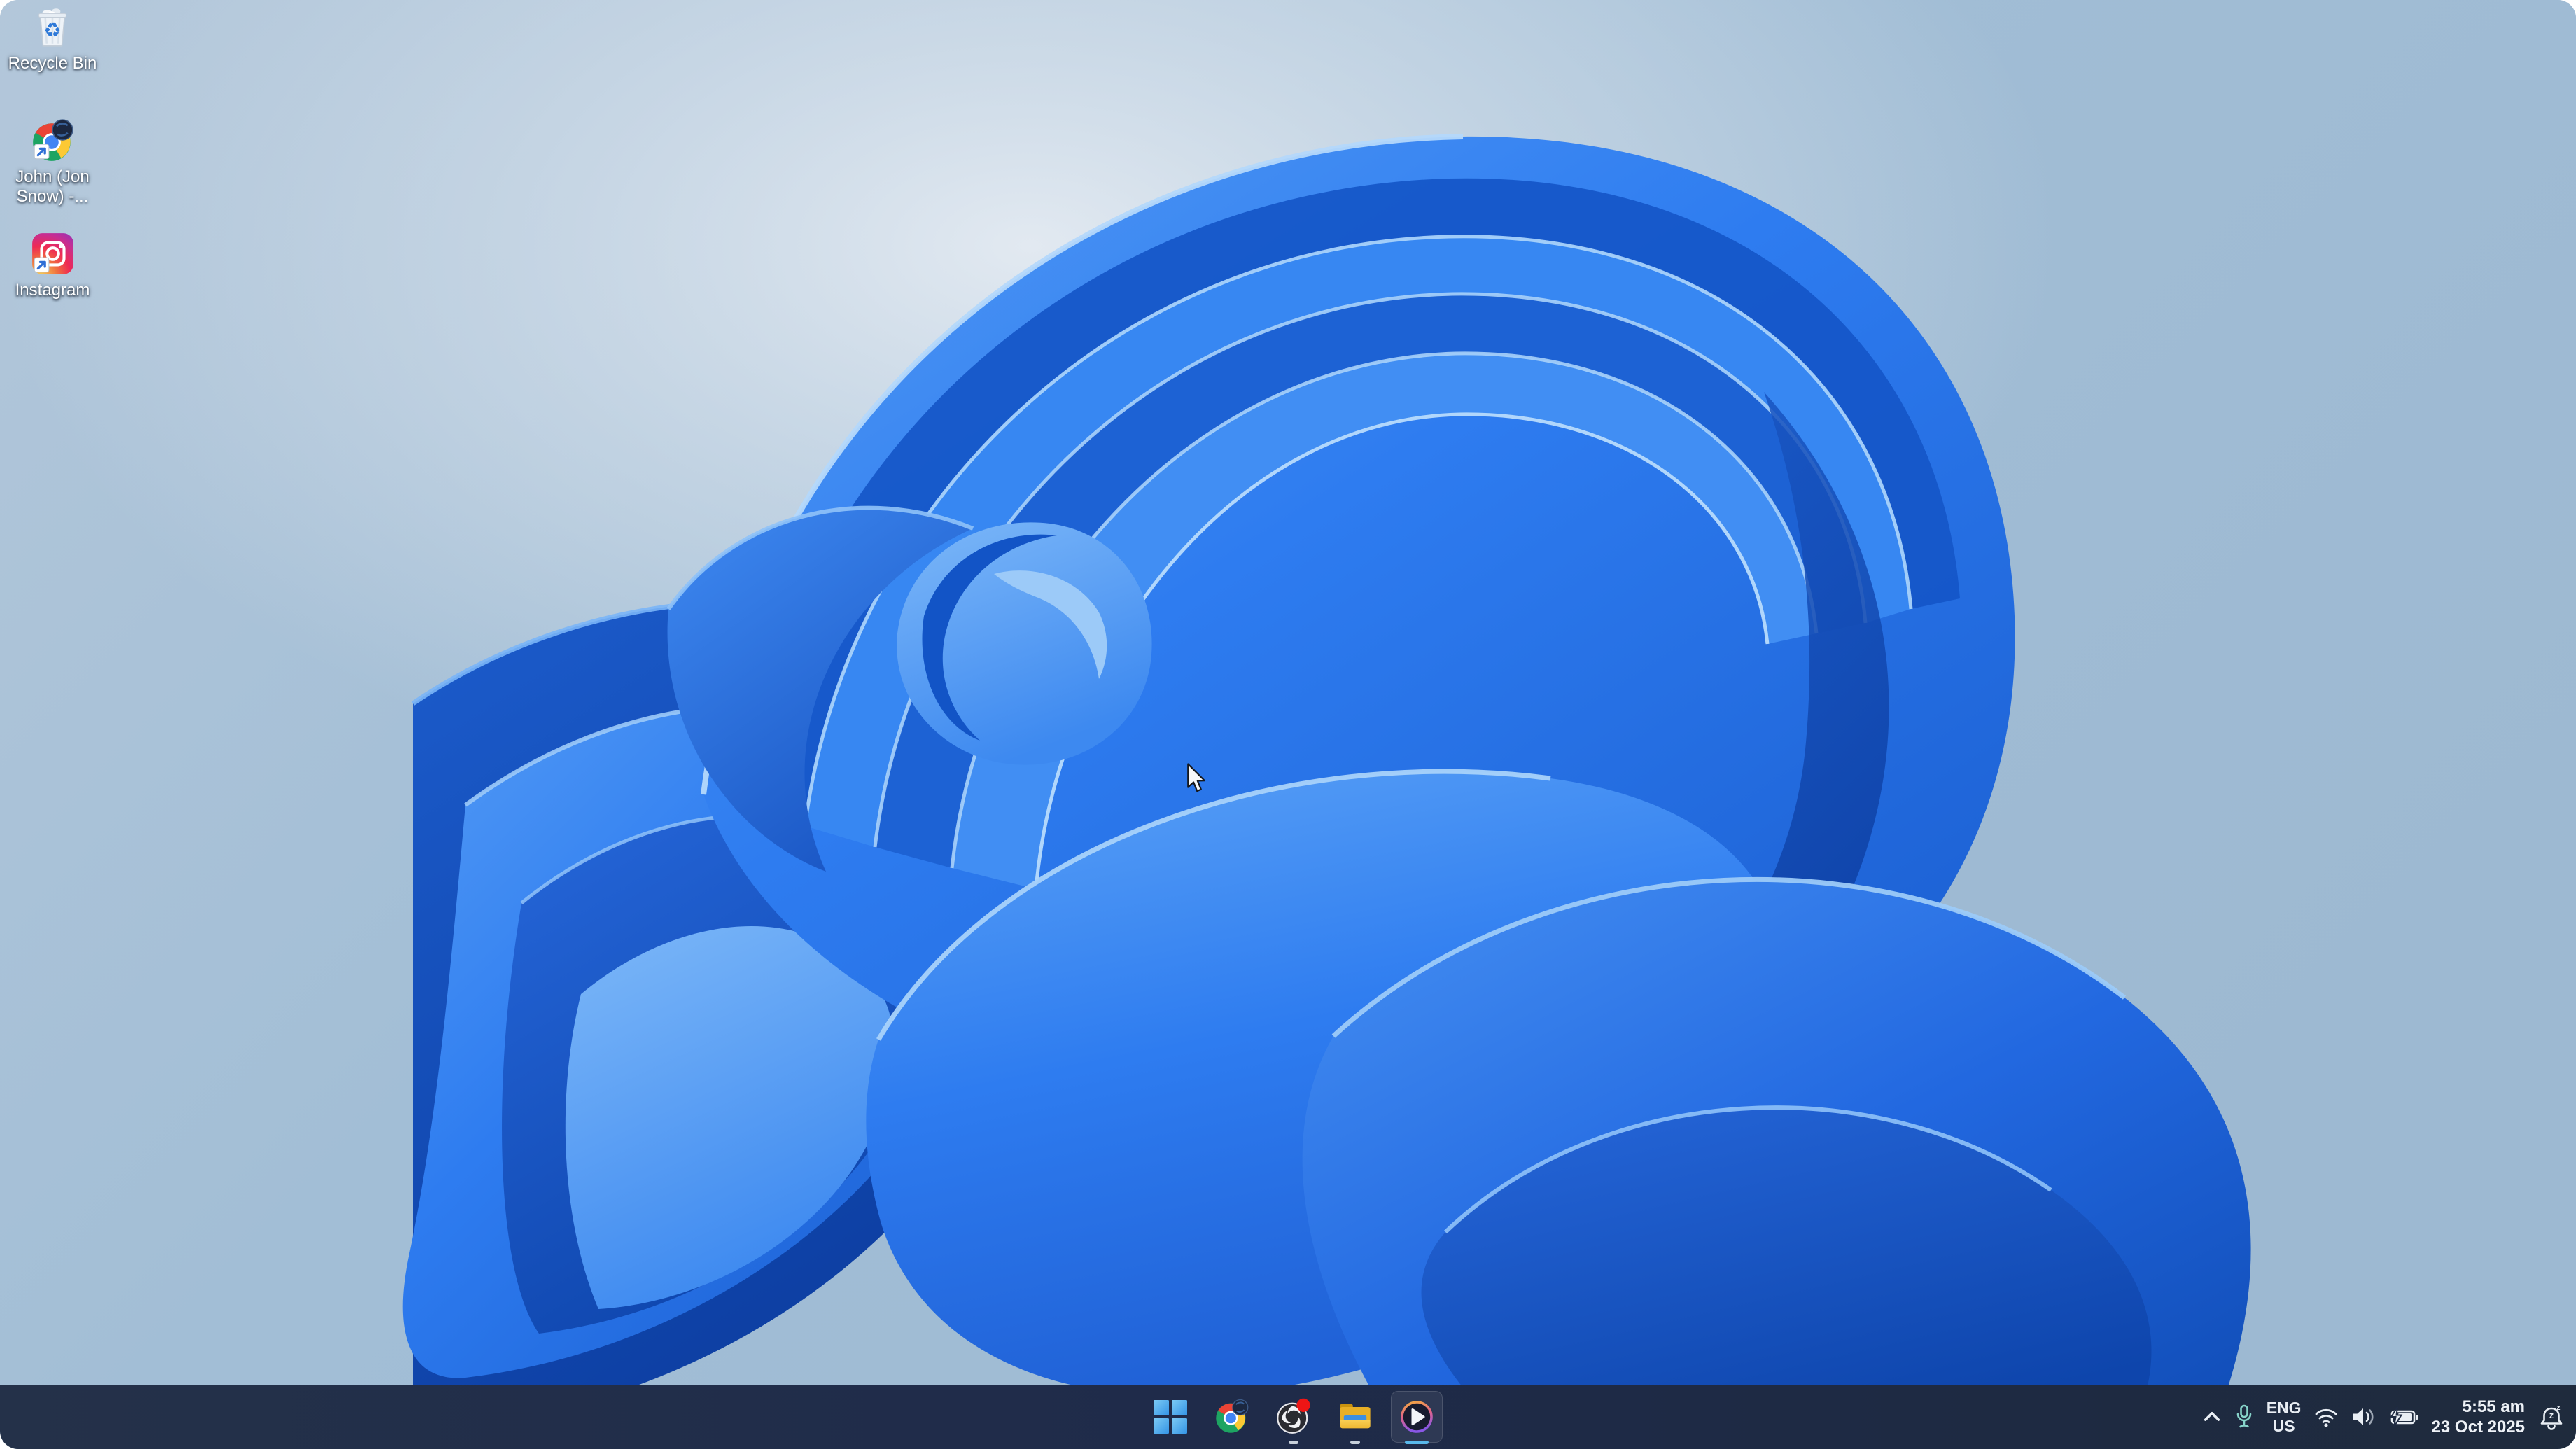 This screenshot has width=2576, height=1449. I want to click on tray-chevron-button, so click(2212, 1417).